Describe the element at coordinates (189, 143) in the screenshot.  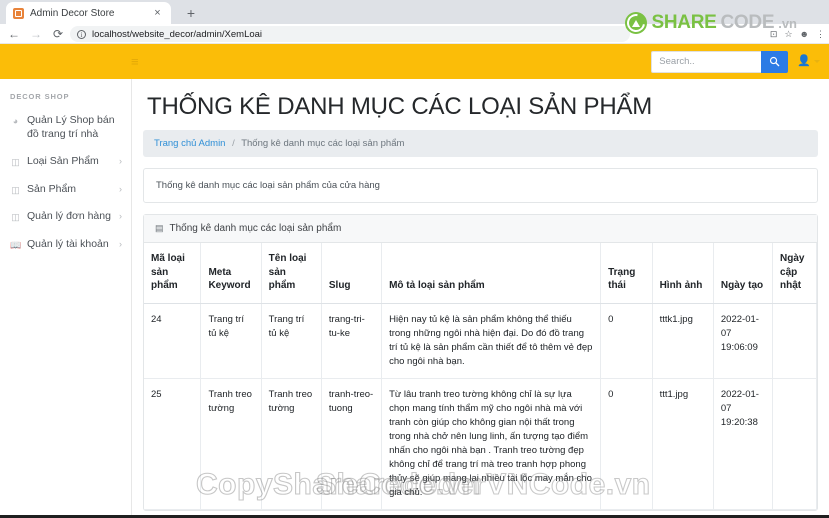
I see `breadcrumb-home-link: Trang chủ Admin` at that location.